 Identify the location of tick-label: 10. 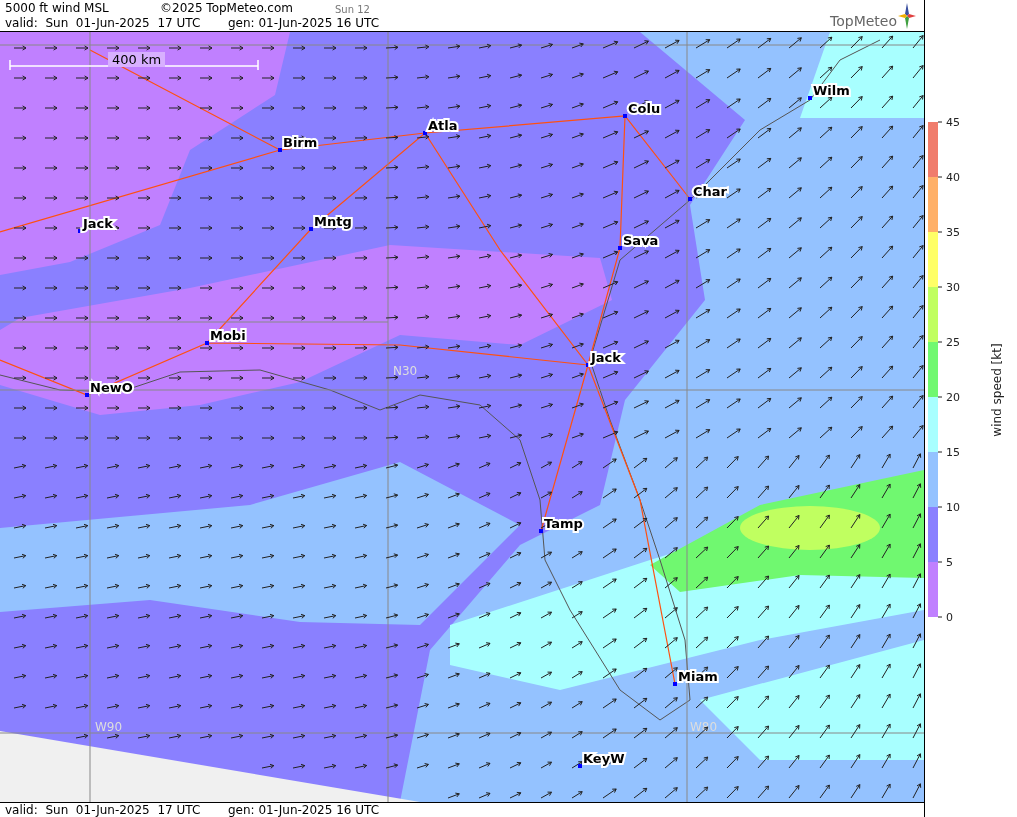
(953, 507).